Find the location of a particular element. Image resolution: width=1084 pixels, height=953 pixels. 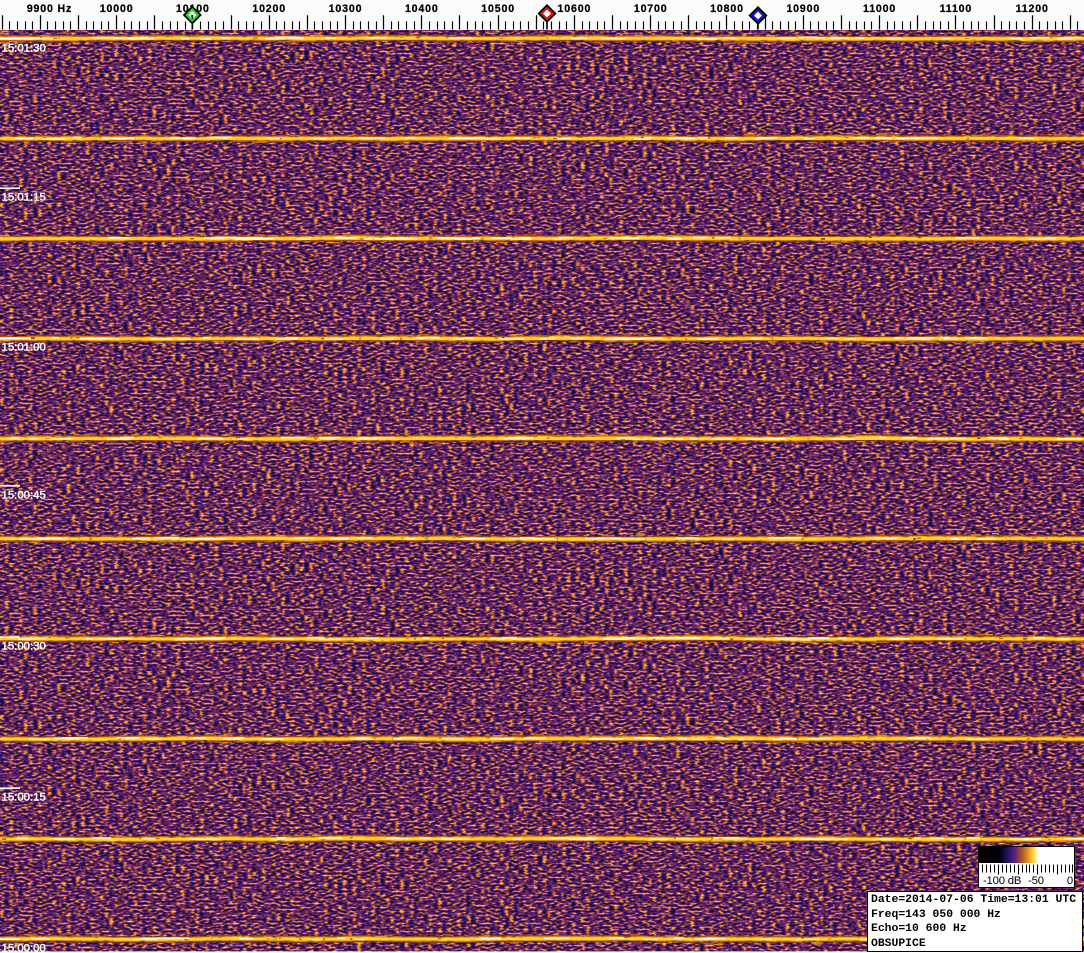

svg-text: 0 is located at coordinates (1070, 881).